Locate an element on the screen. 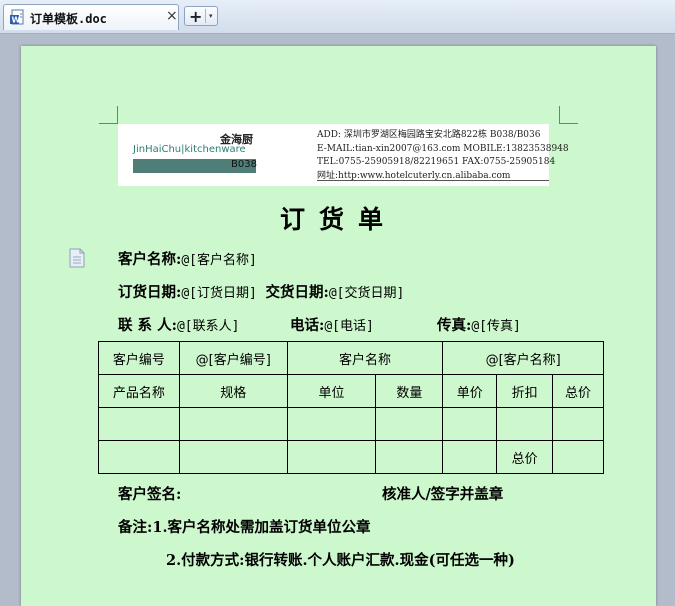  table-cell: 客户名称 is located at coordinates (365, 358).